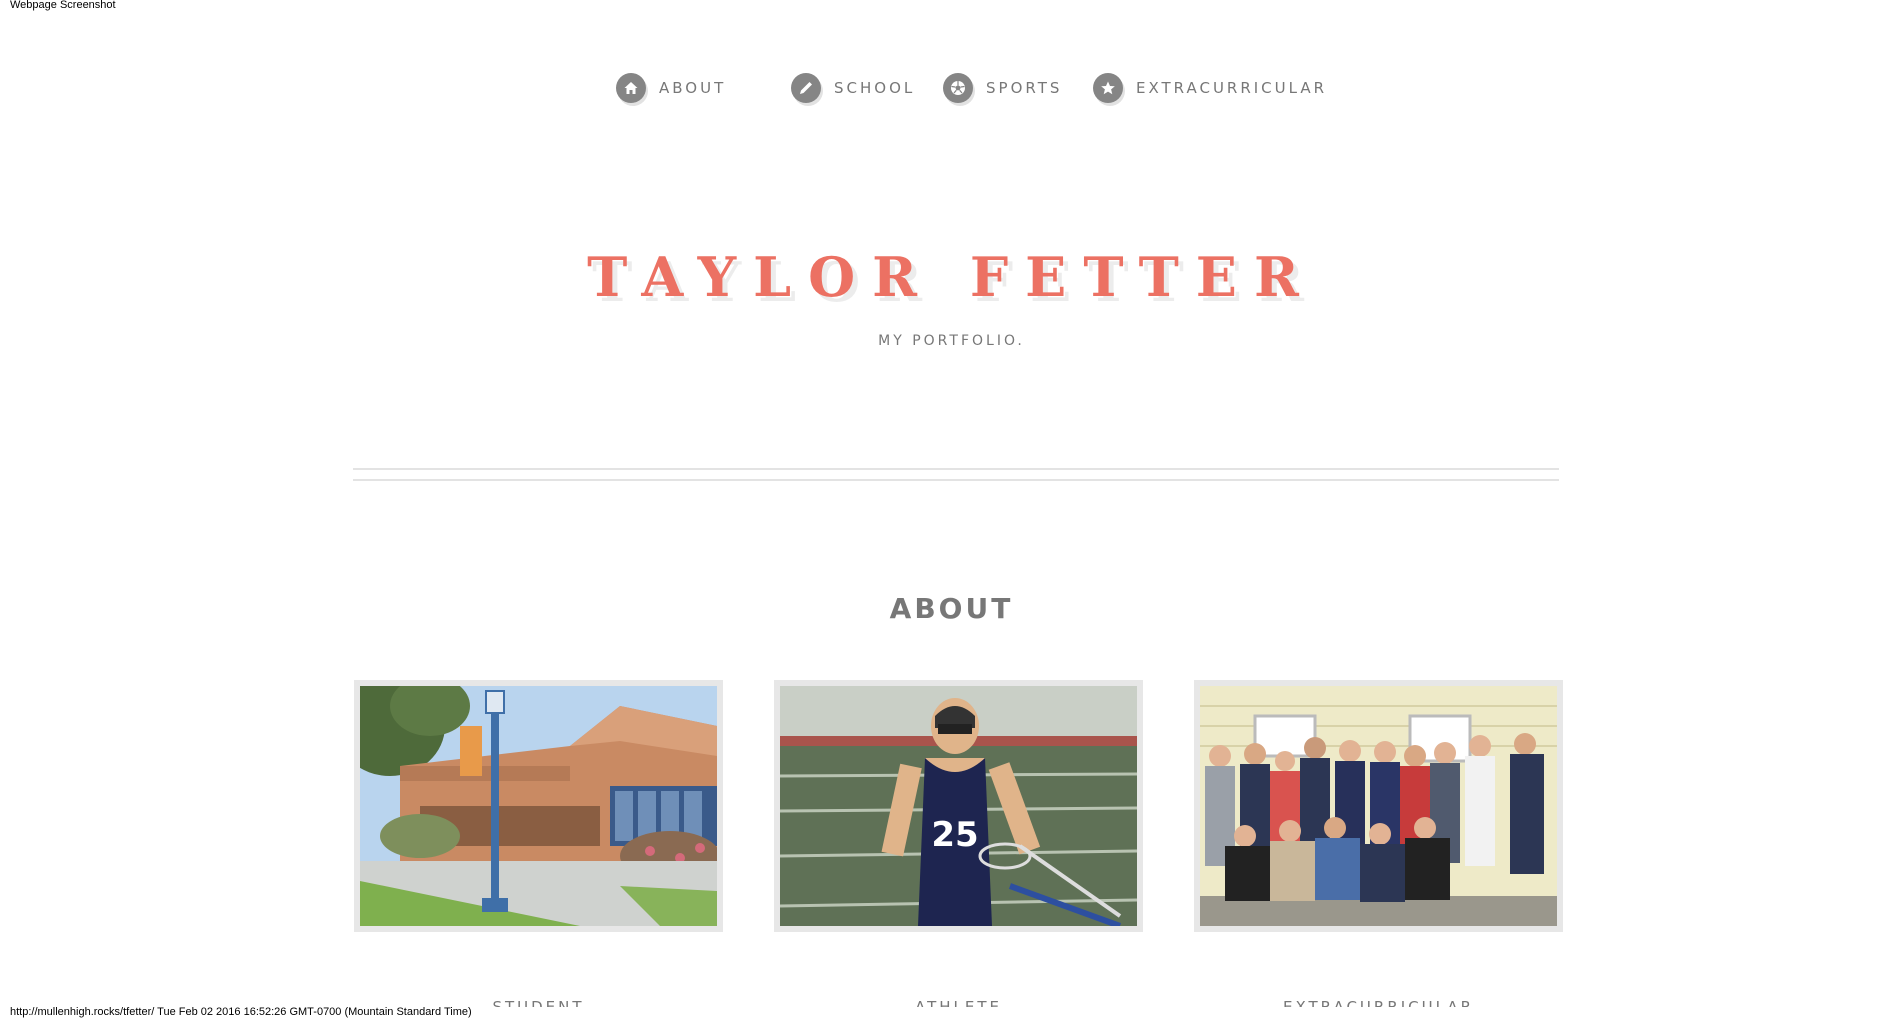  I want to click on card-student, so click(538, 806).